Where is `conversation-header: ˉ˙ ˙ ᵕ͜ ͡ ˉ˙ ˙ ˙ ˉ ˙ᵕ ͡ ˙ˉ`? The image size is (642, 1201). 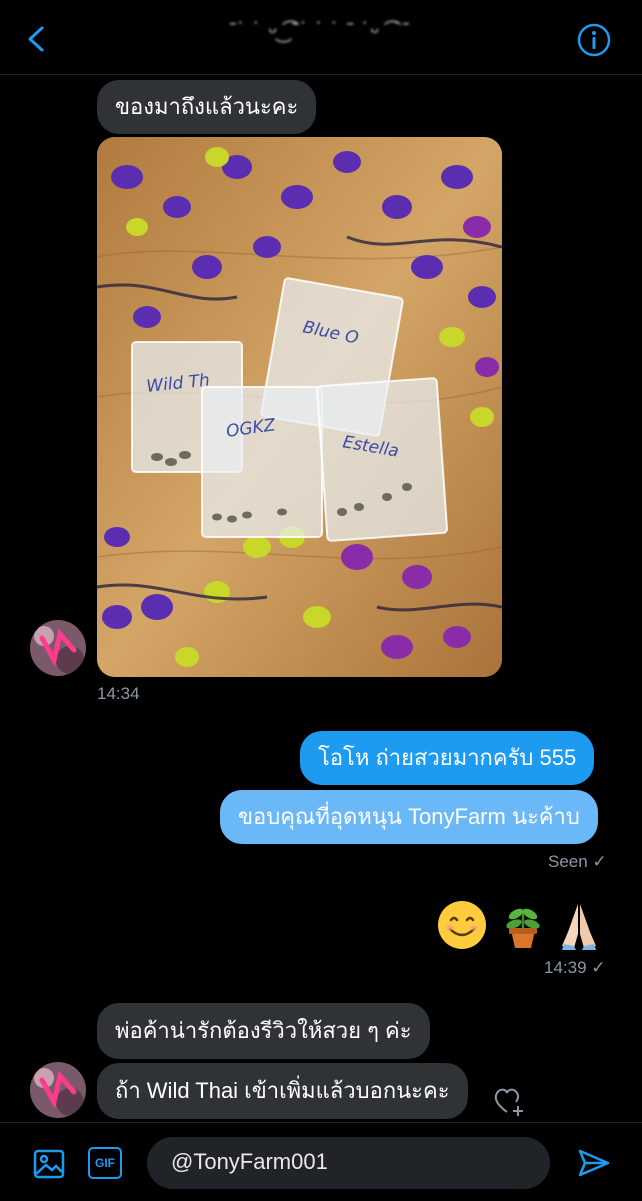
conversation-header: ˉ˙ ˙ ᵕ͜ ͡ ˉ˙ ˙ ˙ ˉ ˙ᵕ ͡ ˙ˉ is located at coordinates (321, 37).